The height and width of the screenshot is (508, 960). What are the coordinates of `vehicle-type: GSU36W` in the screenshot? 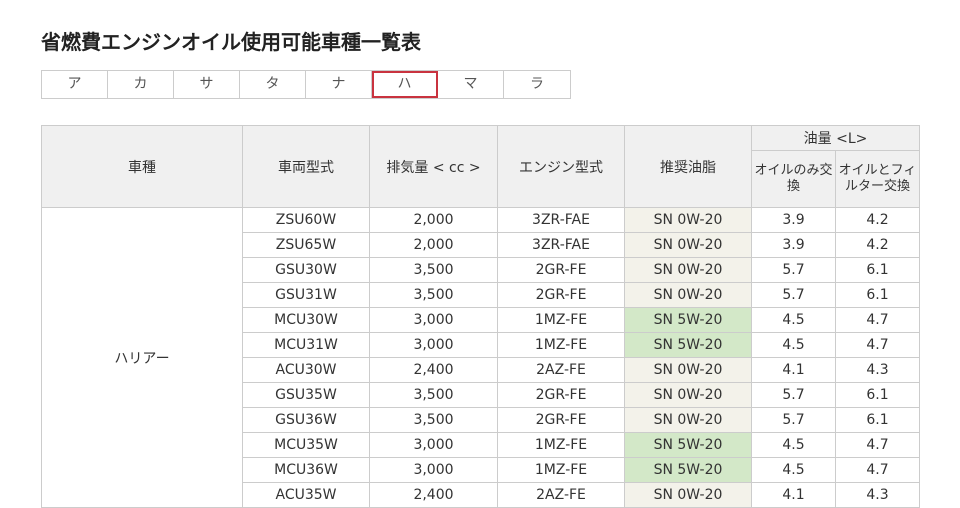 It's located at (306, 420).